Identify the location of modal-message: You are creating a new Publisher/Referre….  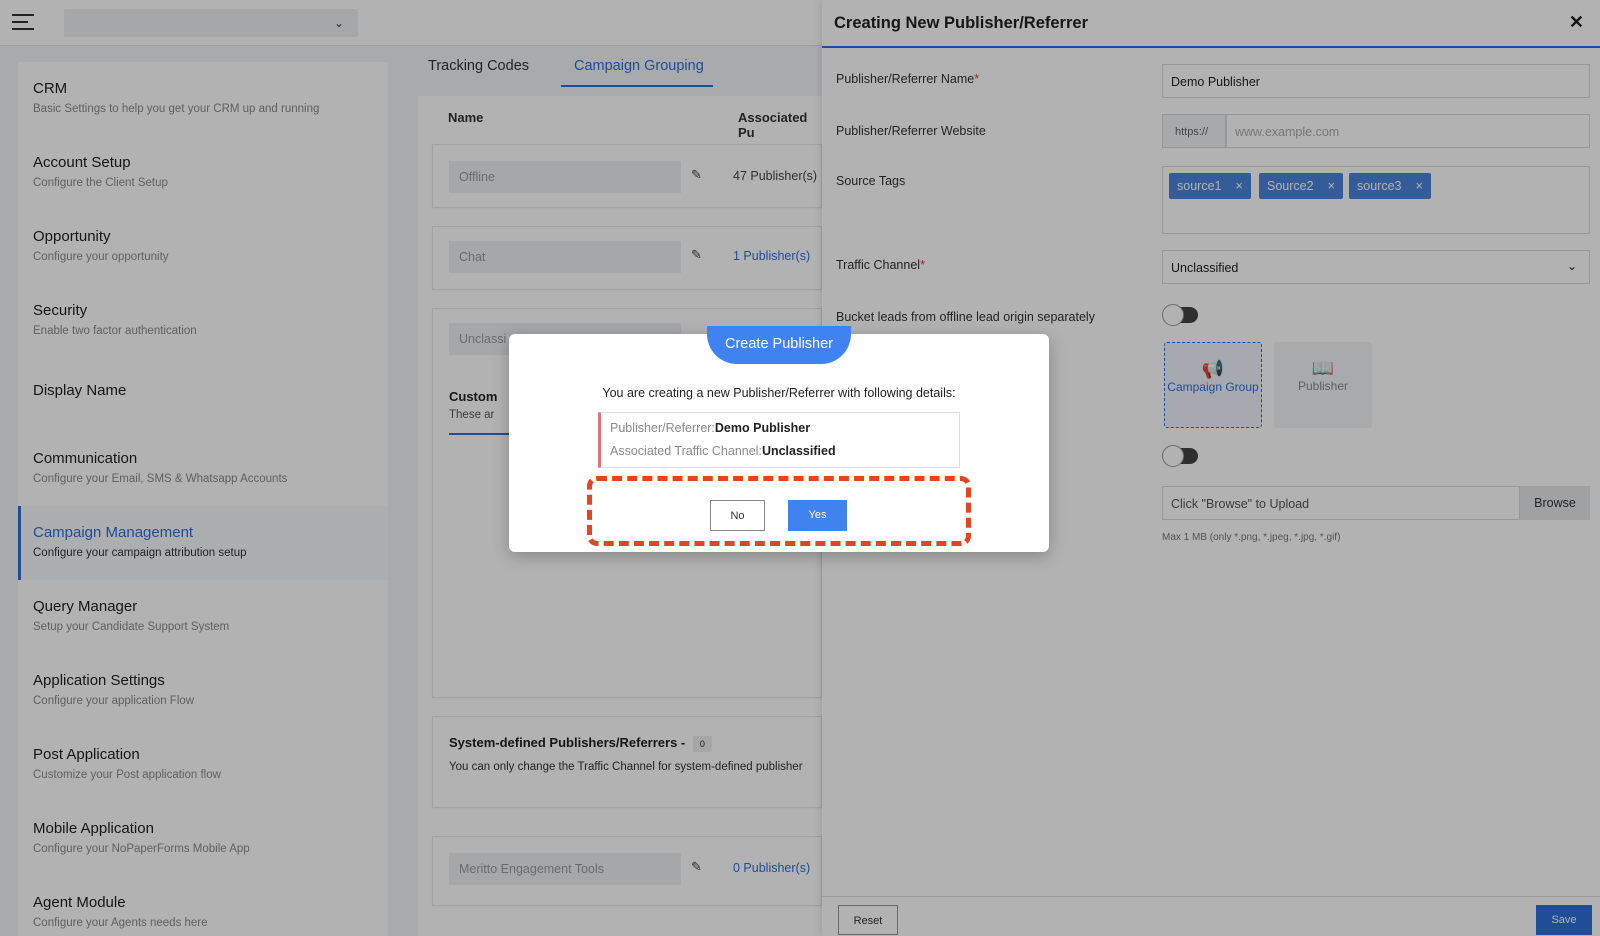
(779, 393).